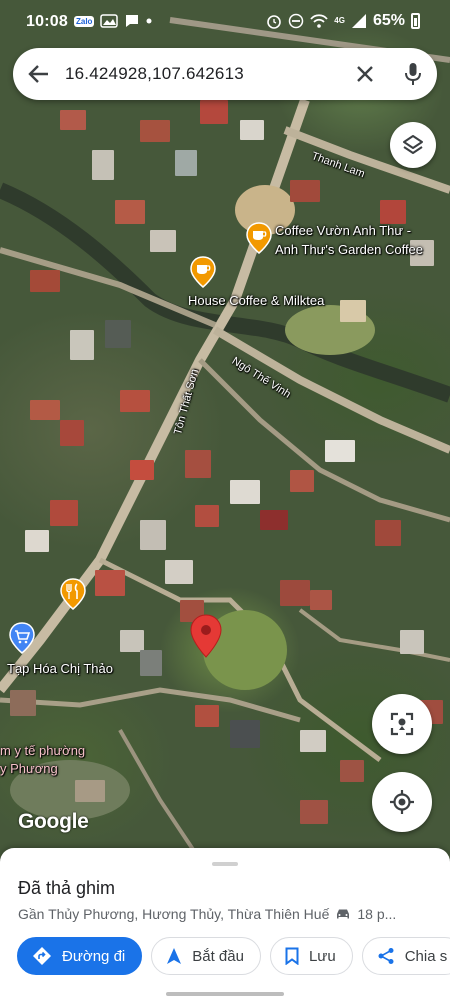 This screenshot has width=450, height=1000. I want to click on layers-icon, so click(413, 144).